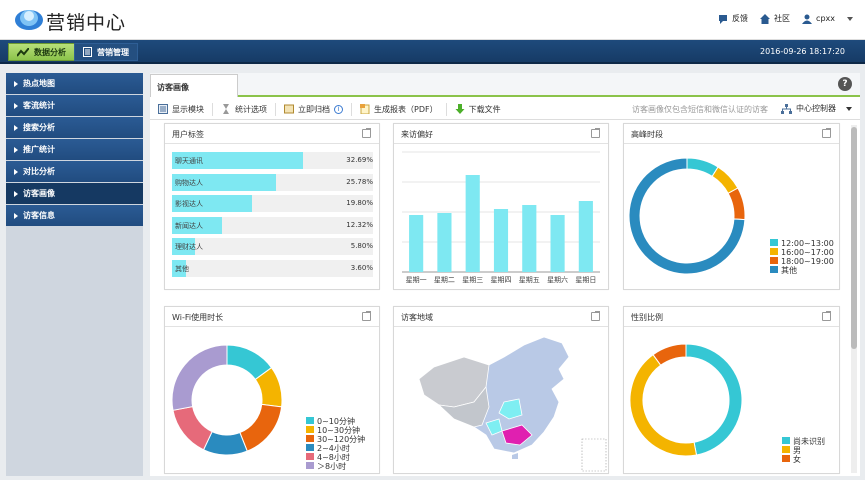 Image resolution: width=865 pixels, height=480 pixels. Describe the element at coordinates (460, 109) in the screenshot. I see `download-icon` at that location.